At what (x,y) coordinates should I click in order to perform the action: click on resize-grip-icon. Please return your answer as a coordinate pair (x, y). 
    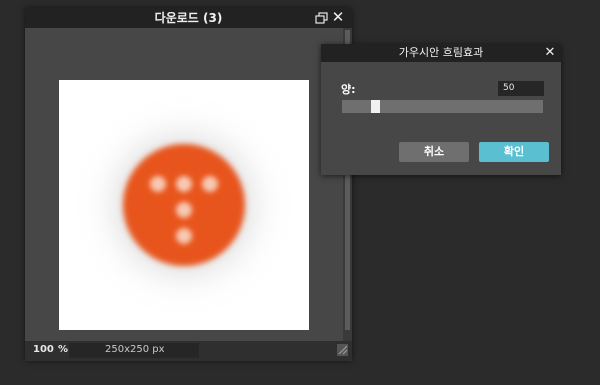
    Looking at the image, I should click on (342, 350).